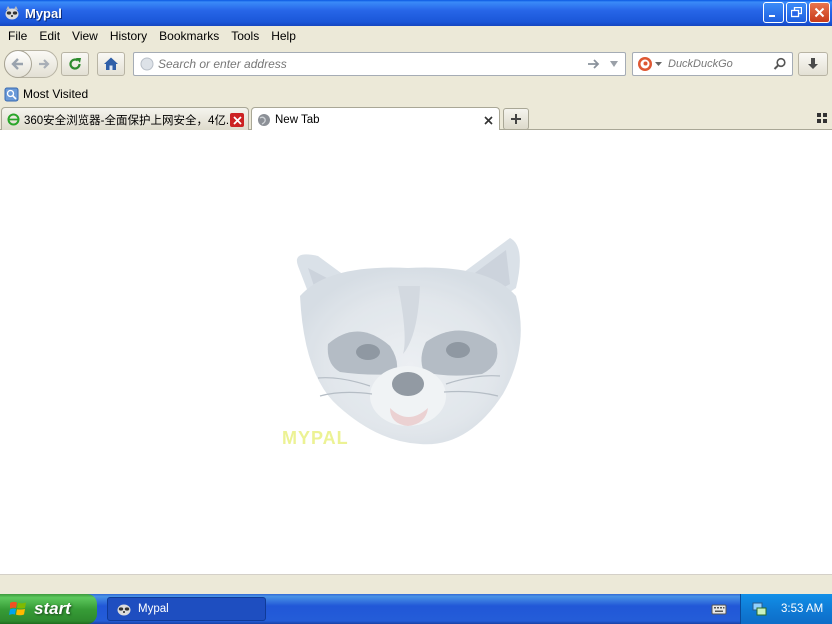 The width and height of the screenshot is (832, 624). What do you see at coordinates (773, 12) in the screenshot?
I see `minimize-button` at bounding box center [773, 12].